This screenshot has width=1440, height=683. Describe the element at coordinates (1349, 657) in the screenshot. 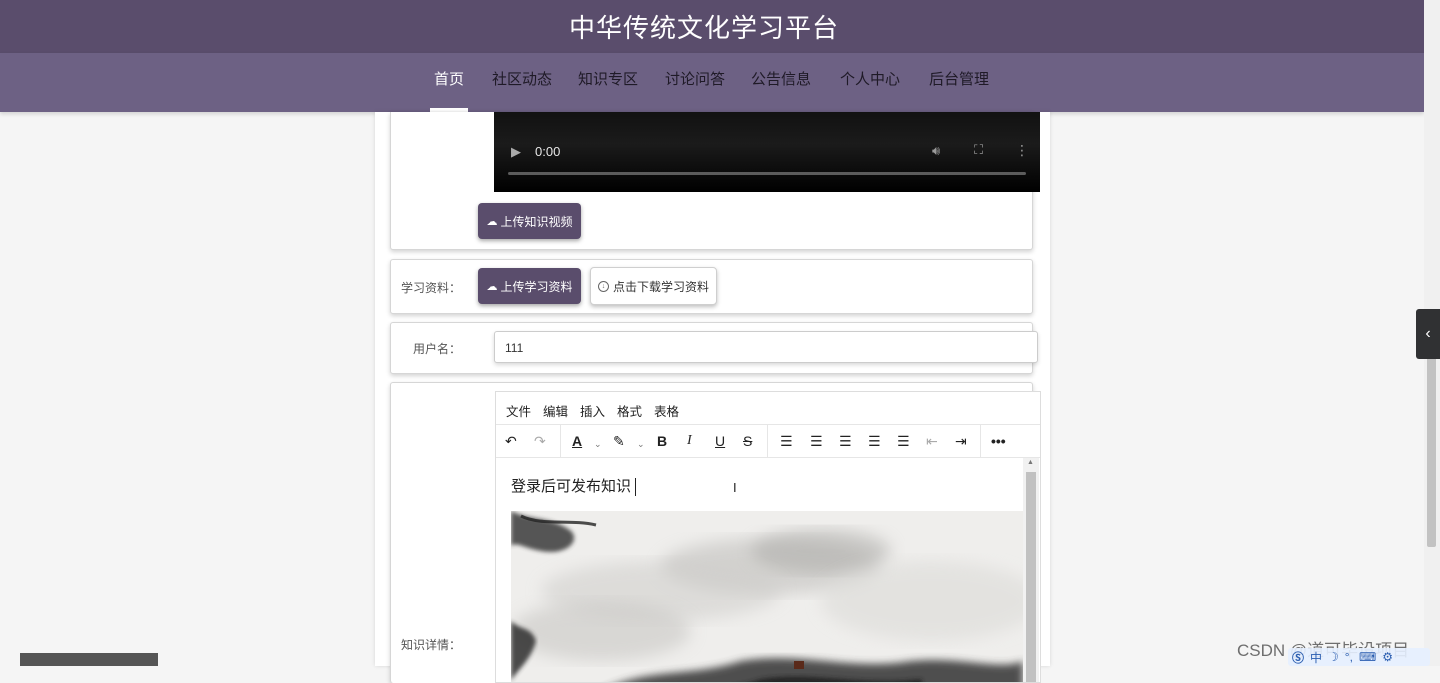

I see `ime-punct-icon: °,` at that location.